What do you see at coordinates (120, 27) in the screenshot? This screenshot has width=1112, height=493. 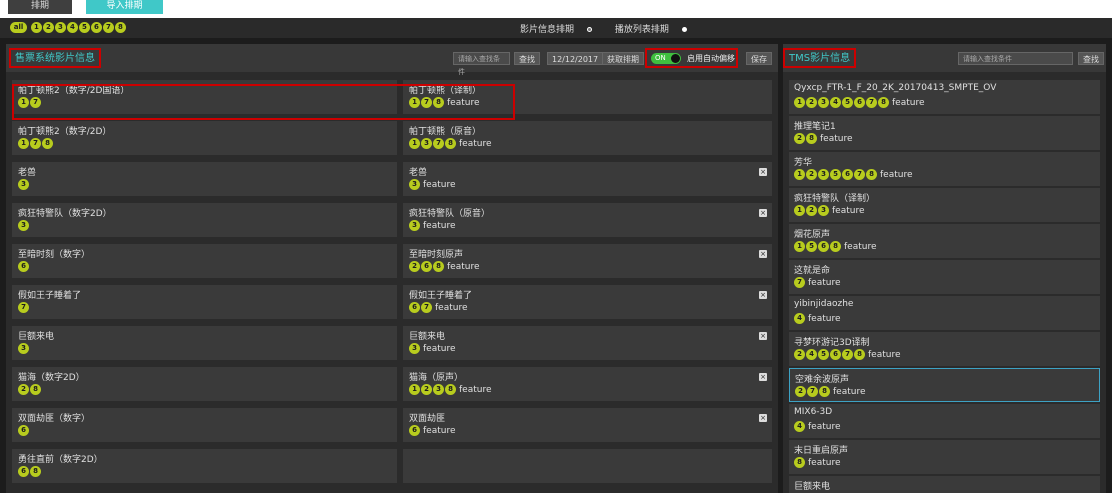 I see `hall-filter-8: 8` at bounding box center [120, 27].